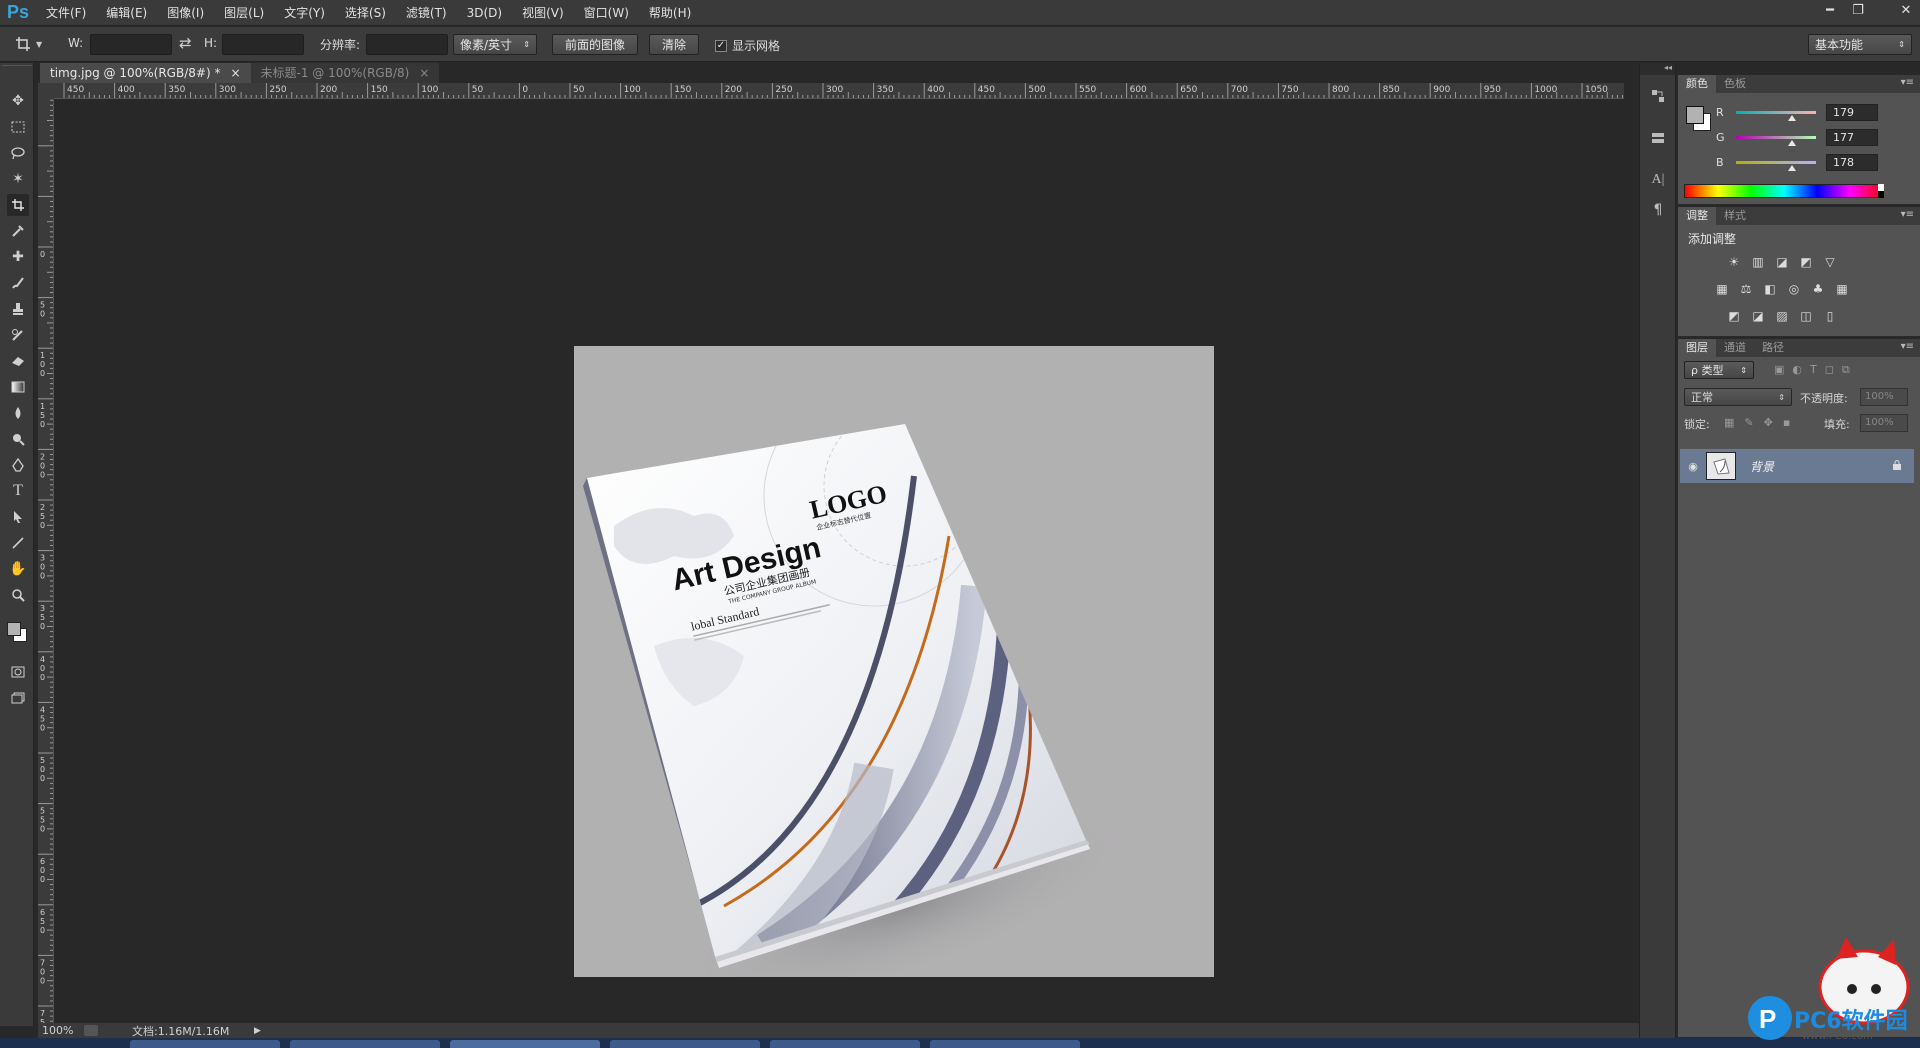 The image size is (1920, 1048). Describe the element at coordinates (1884, 397) in the screenshot. I see `opacity-input: 100%` at that location.